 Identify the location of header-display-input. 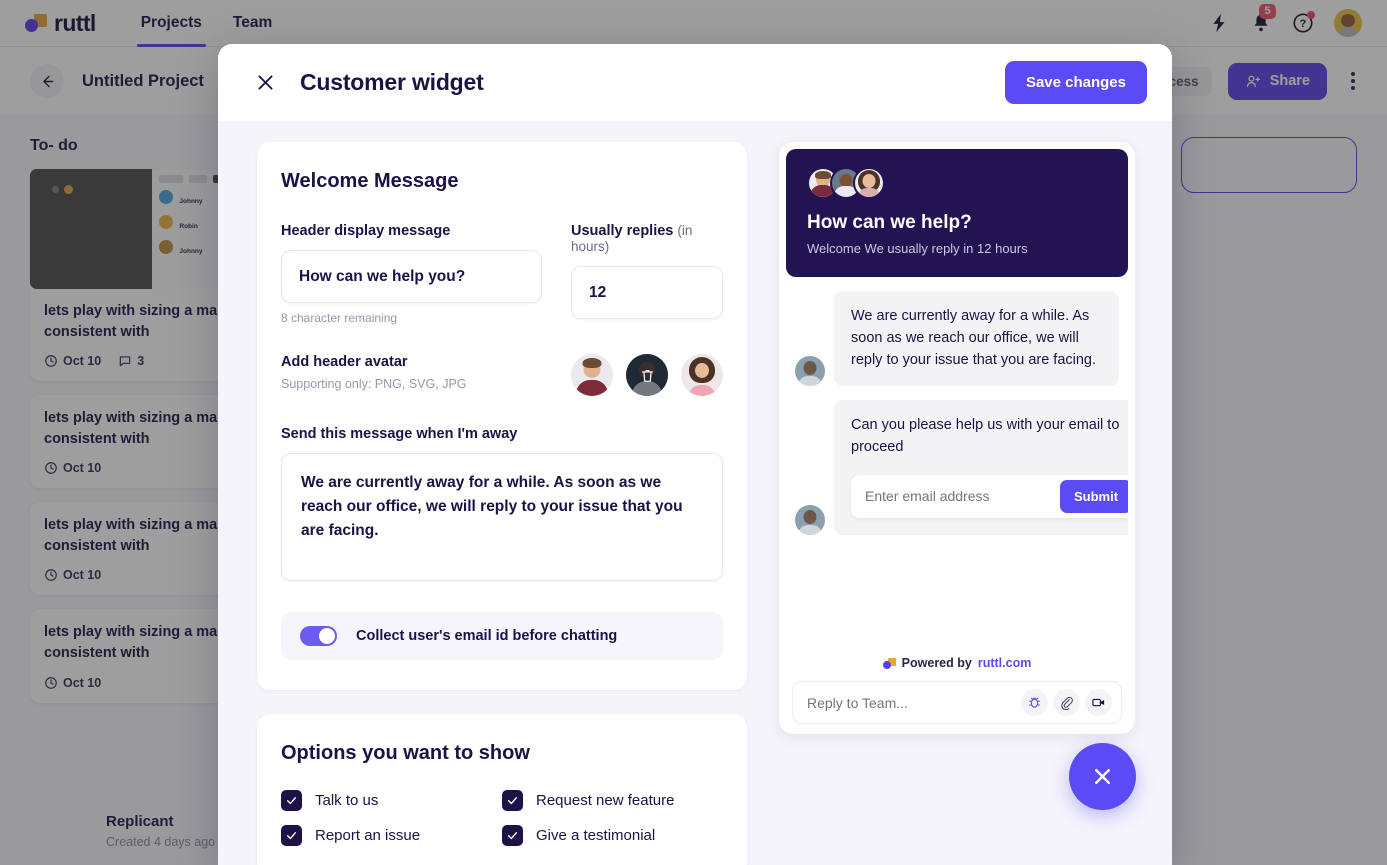
(411, 276).